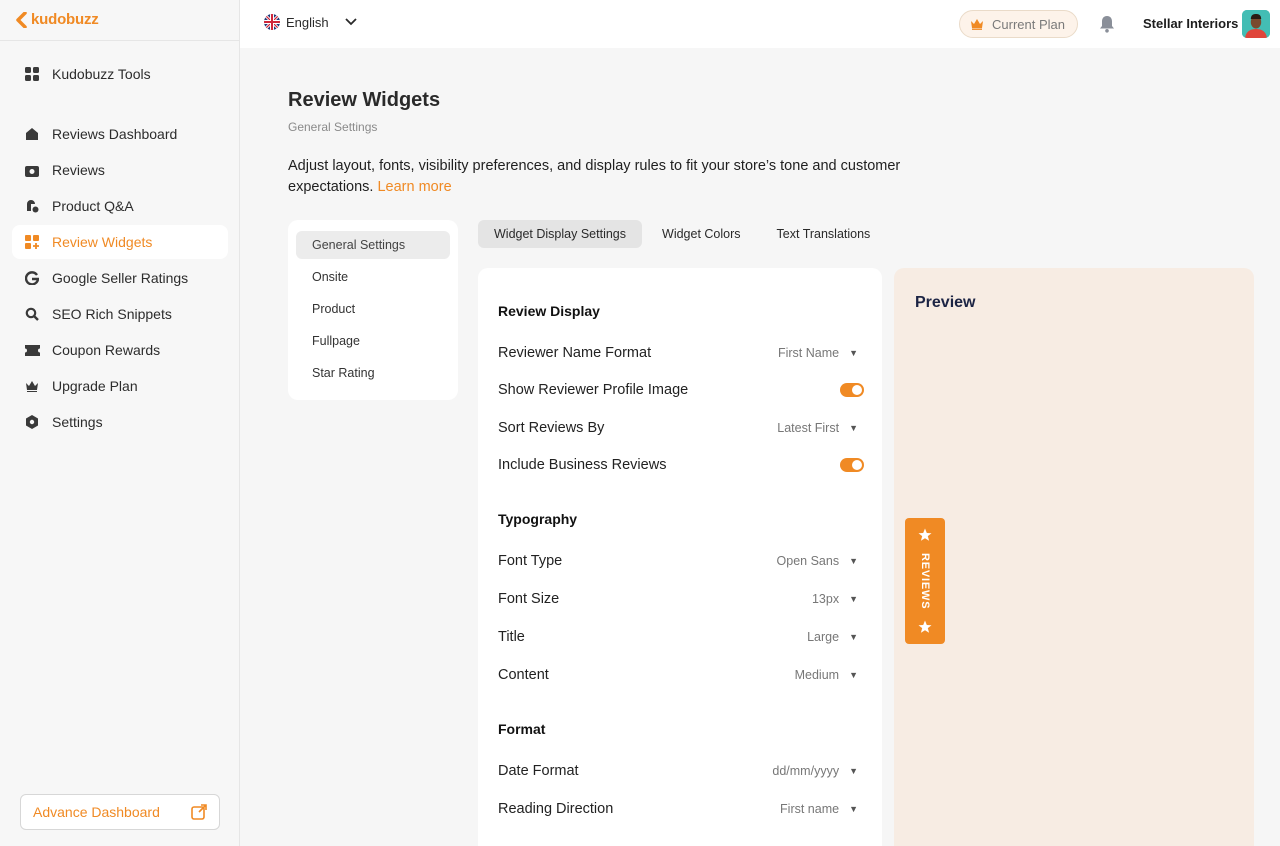 Image resolution: width=1280 pixels, height=846 pixels. What do you see at coordinates (373, 245) in the screenshot?
I see `subnav-general-settings: General Settings` at bounding box center [373, 245].